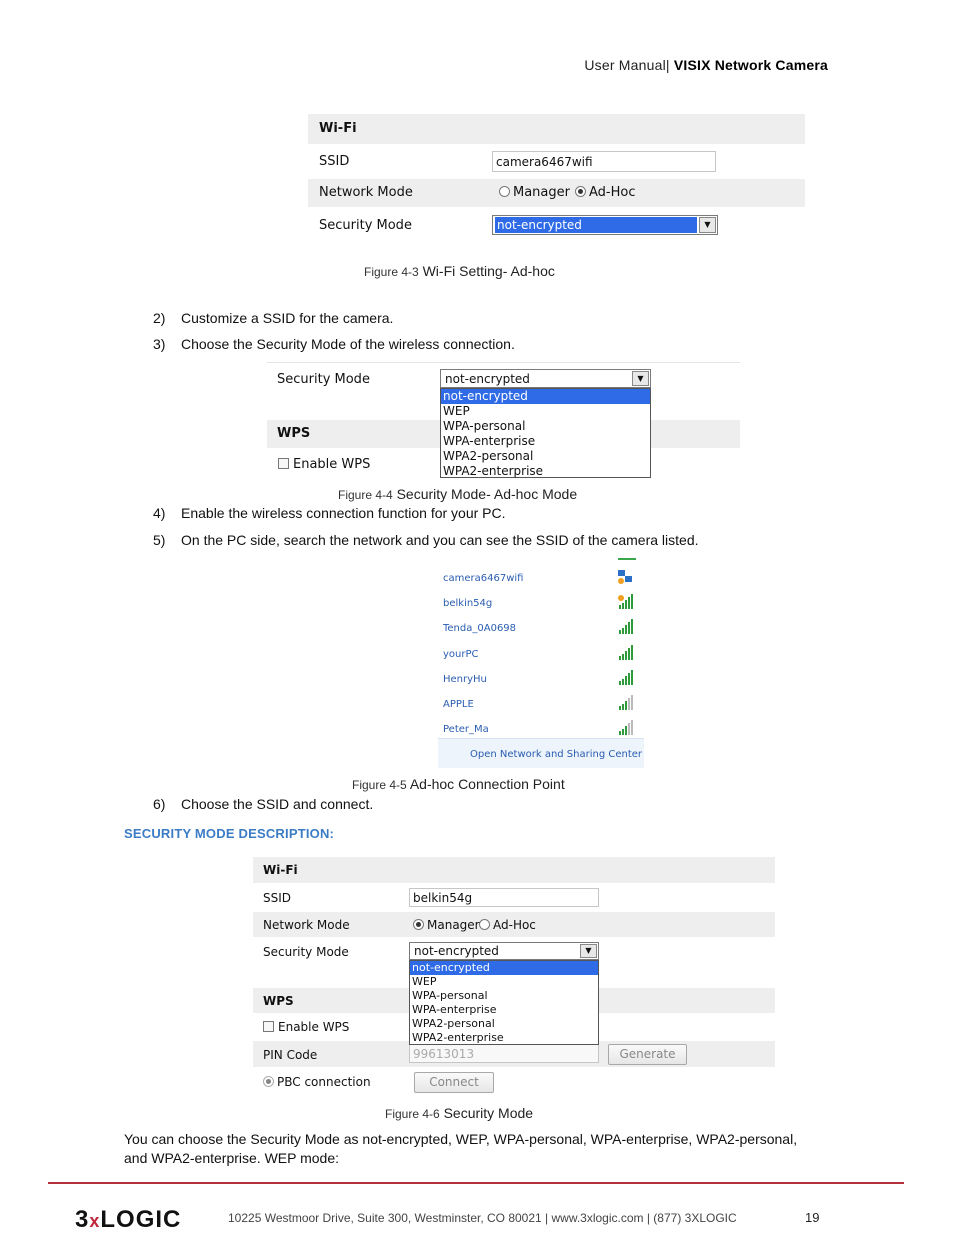 The height and width of the screenshot is (1235, 954). What do you see at coordinates (159, 344) in the screenshot?
I see `step-number: 3)` at bounding box center [159, 344].